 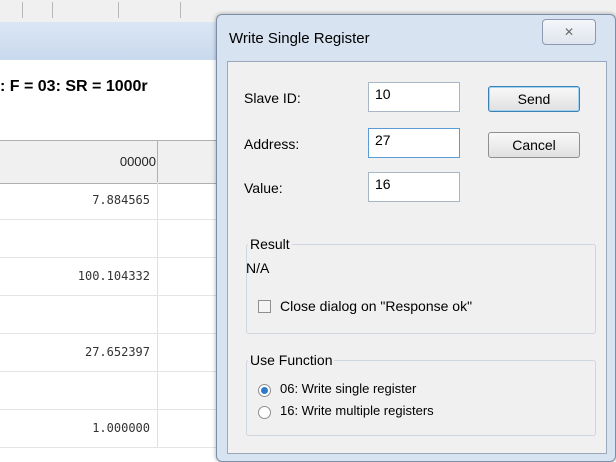 I want to click on address-field: 27, so click(x=414, y=143).